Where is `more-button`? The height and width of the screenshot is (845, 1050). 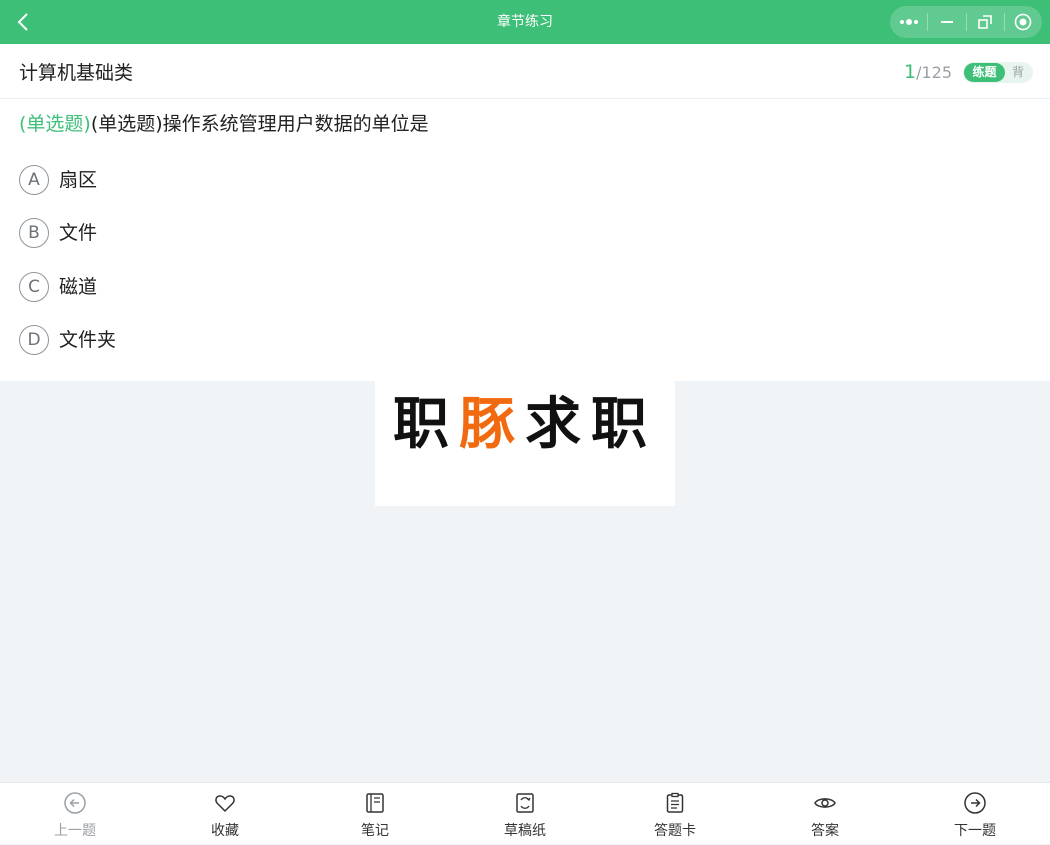
more-button is located at coordinates (908, 22).